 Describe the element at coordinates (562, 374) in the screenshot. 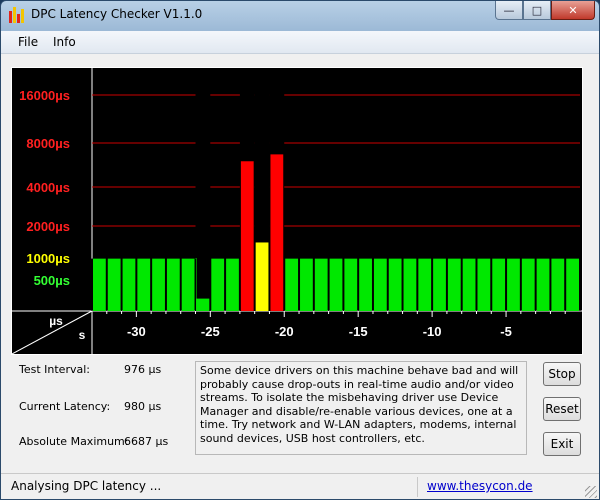

I see `stop-button: Stop` at that location.